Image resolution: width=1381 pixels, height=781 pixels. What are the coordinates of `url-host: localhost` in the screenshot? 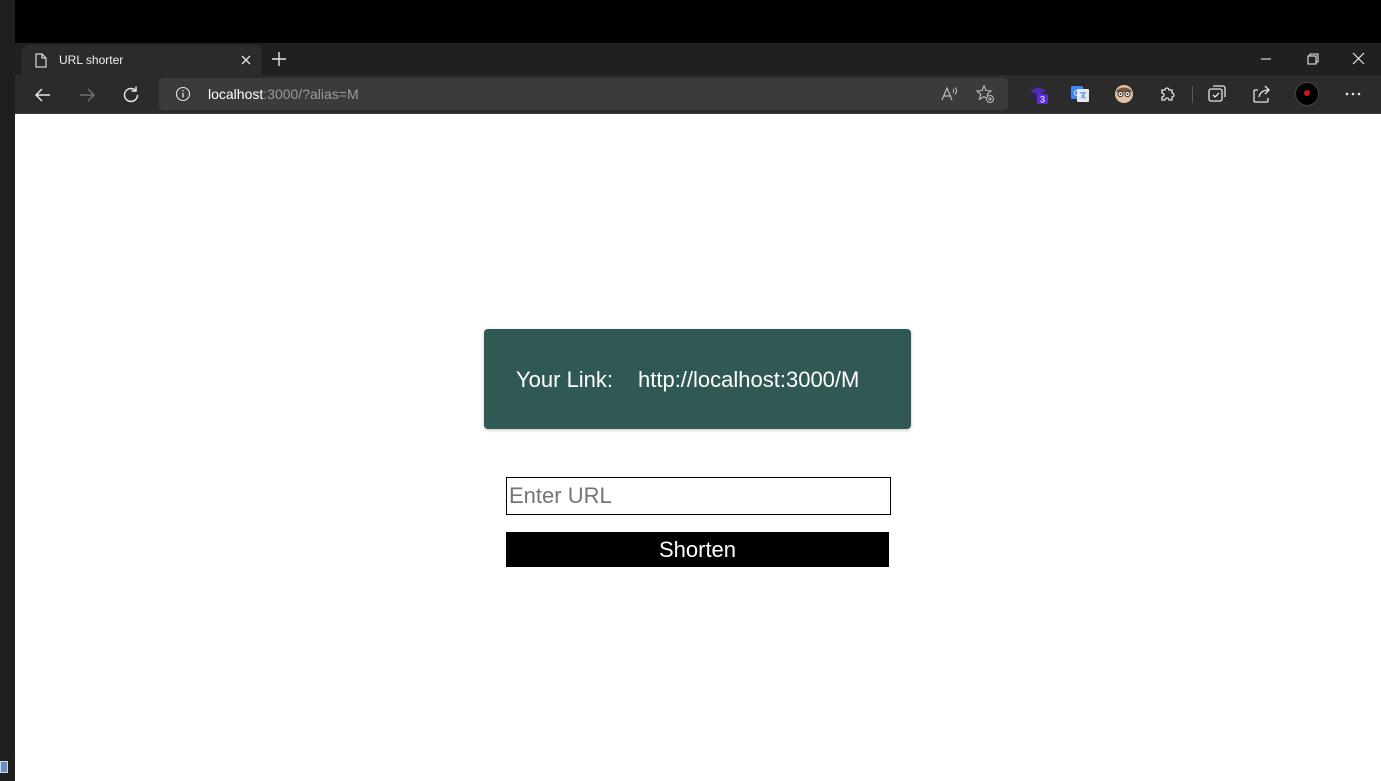 It's located at (236, 94).